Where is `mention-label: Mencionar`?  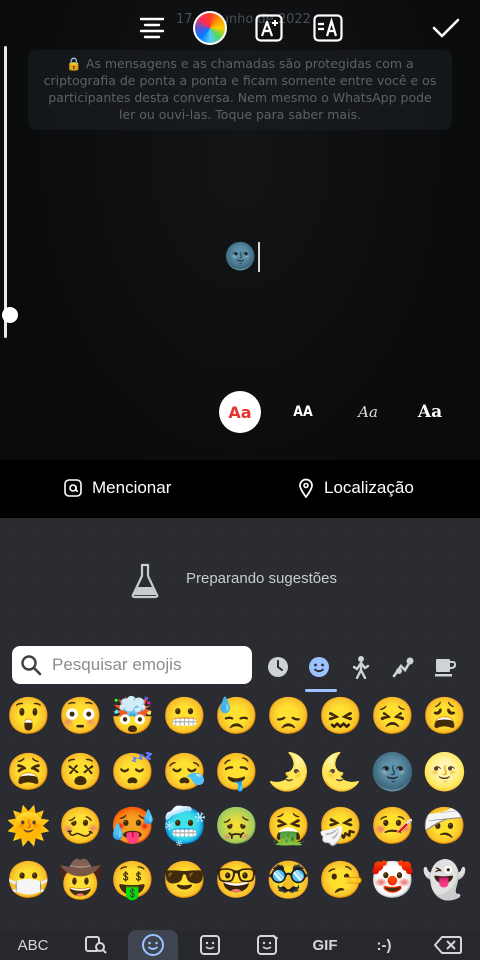
mention-label: Mencionar is located at coordinates (132, 487).